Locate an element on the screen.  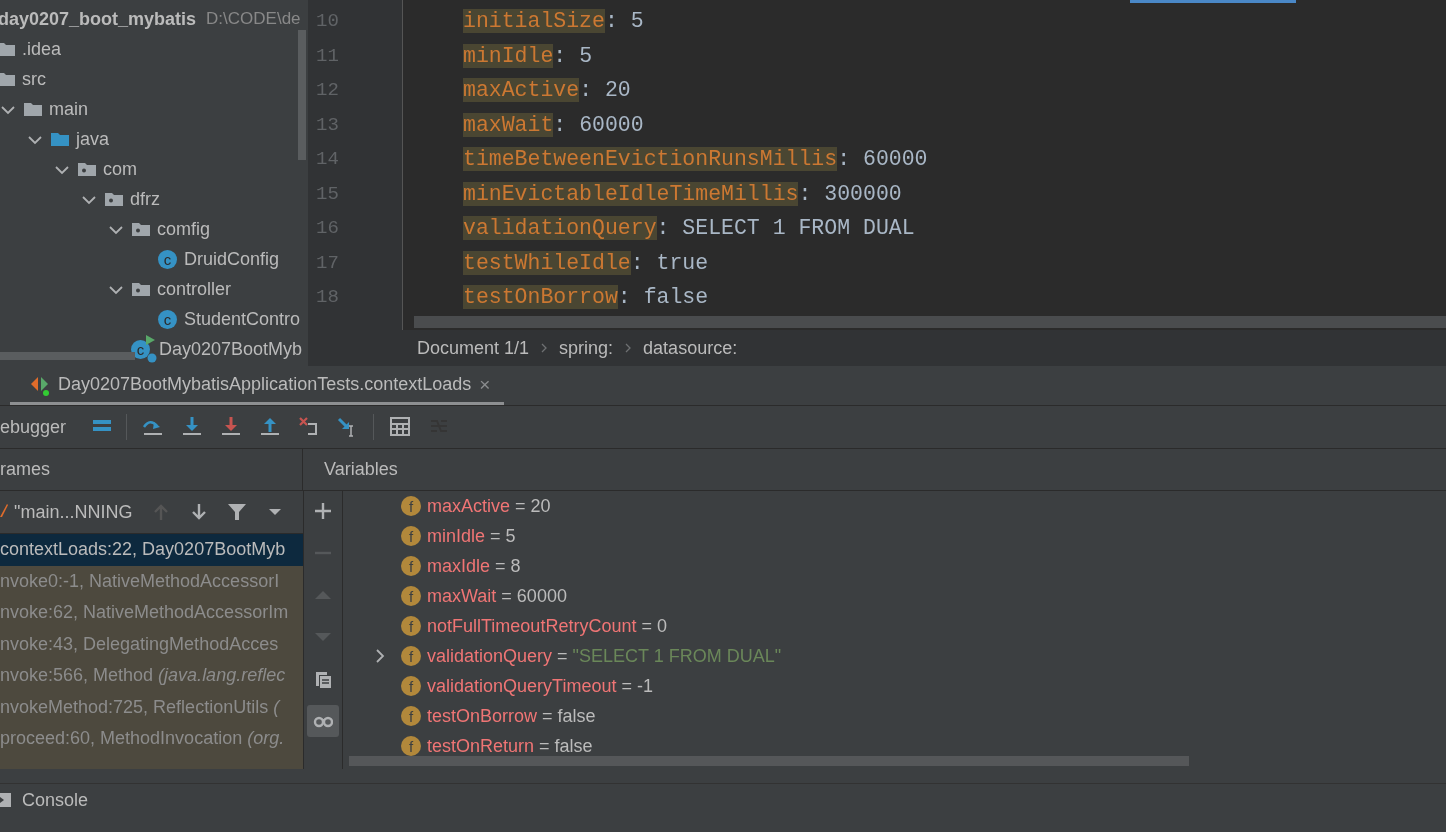
tree-item: controller is located at coordinates (194, 289).